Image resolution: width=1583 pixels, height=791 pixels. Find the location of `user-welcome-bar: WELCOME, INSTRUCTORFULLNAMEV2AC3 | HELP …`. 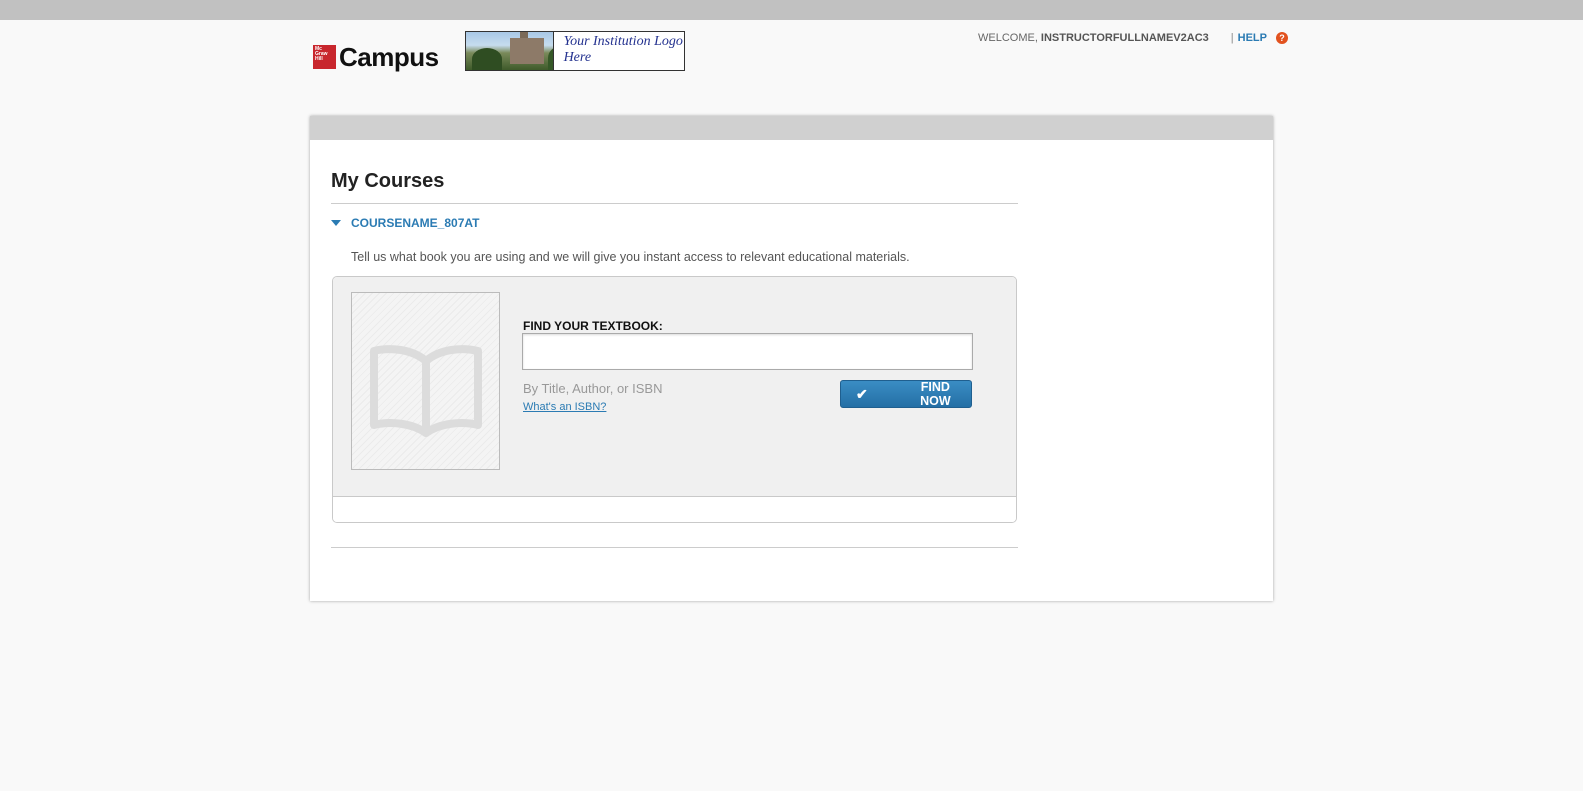

user-welcome-bar: WELCOME, INSTRUCTORFULLNAMEV2AC3 | HELP … is located at coordinates (1133, 38).